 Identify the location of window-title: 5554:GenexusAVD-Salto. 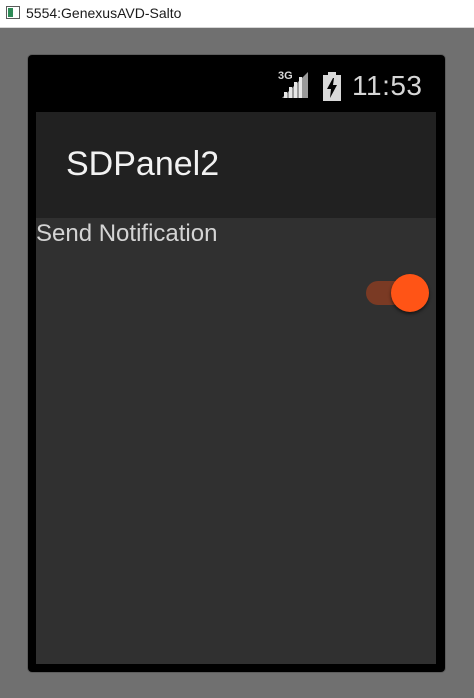
(104, 13).